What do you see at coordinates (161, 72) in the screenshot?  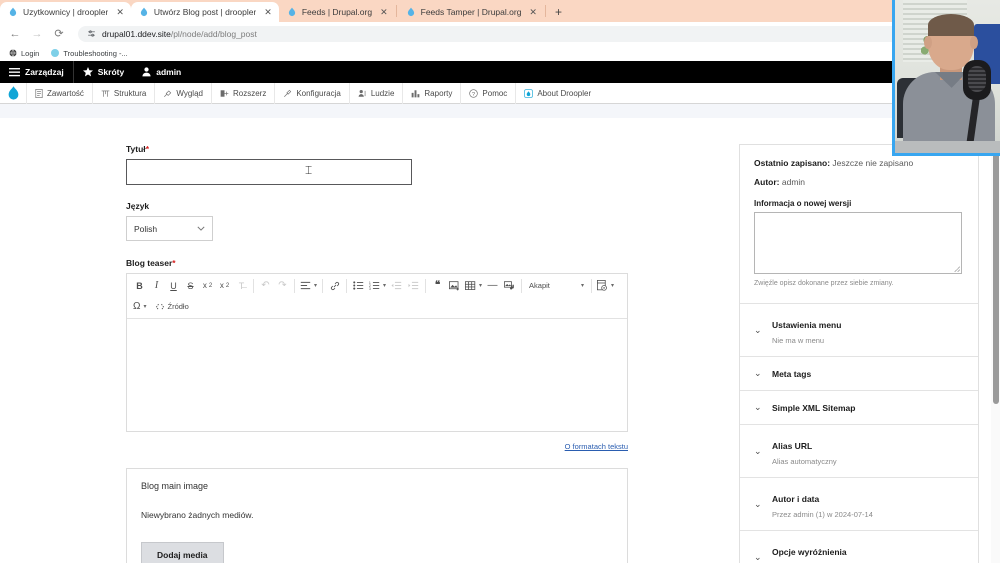 I see `toolbar-user-button: admin` at bounding box center [161, 72].